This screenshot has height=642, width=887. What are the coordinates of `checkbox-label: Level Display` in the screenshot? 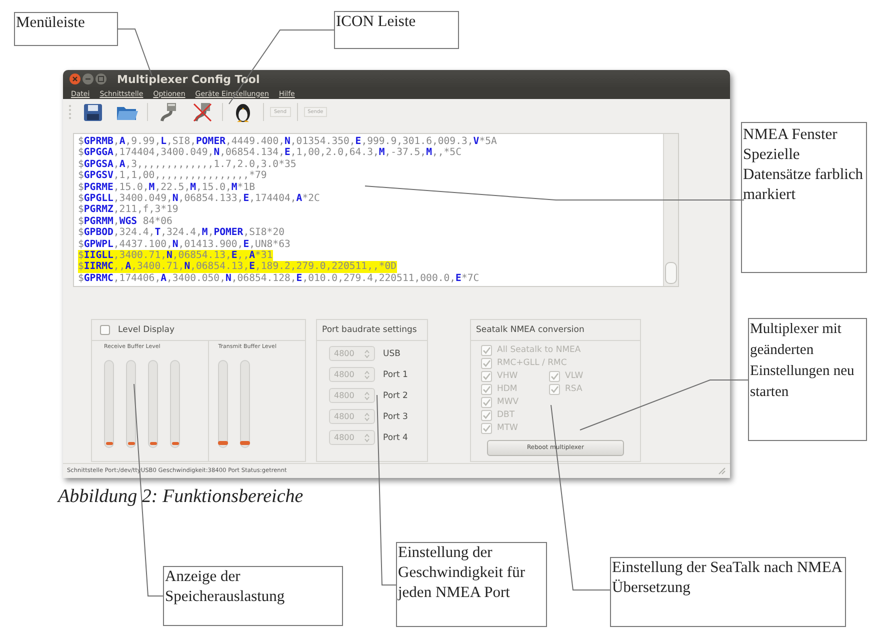 It's located at (146, 330).